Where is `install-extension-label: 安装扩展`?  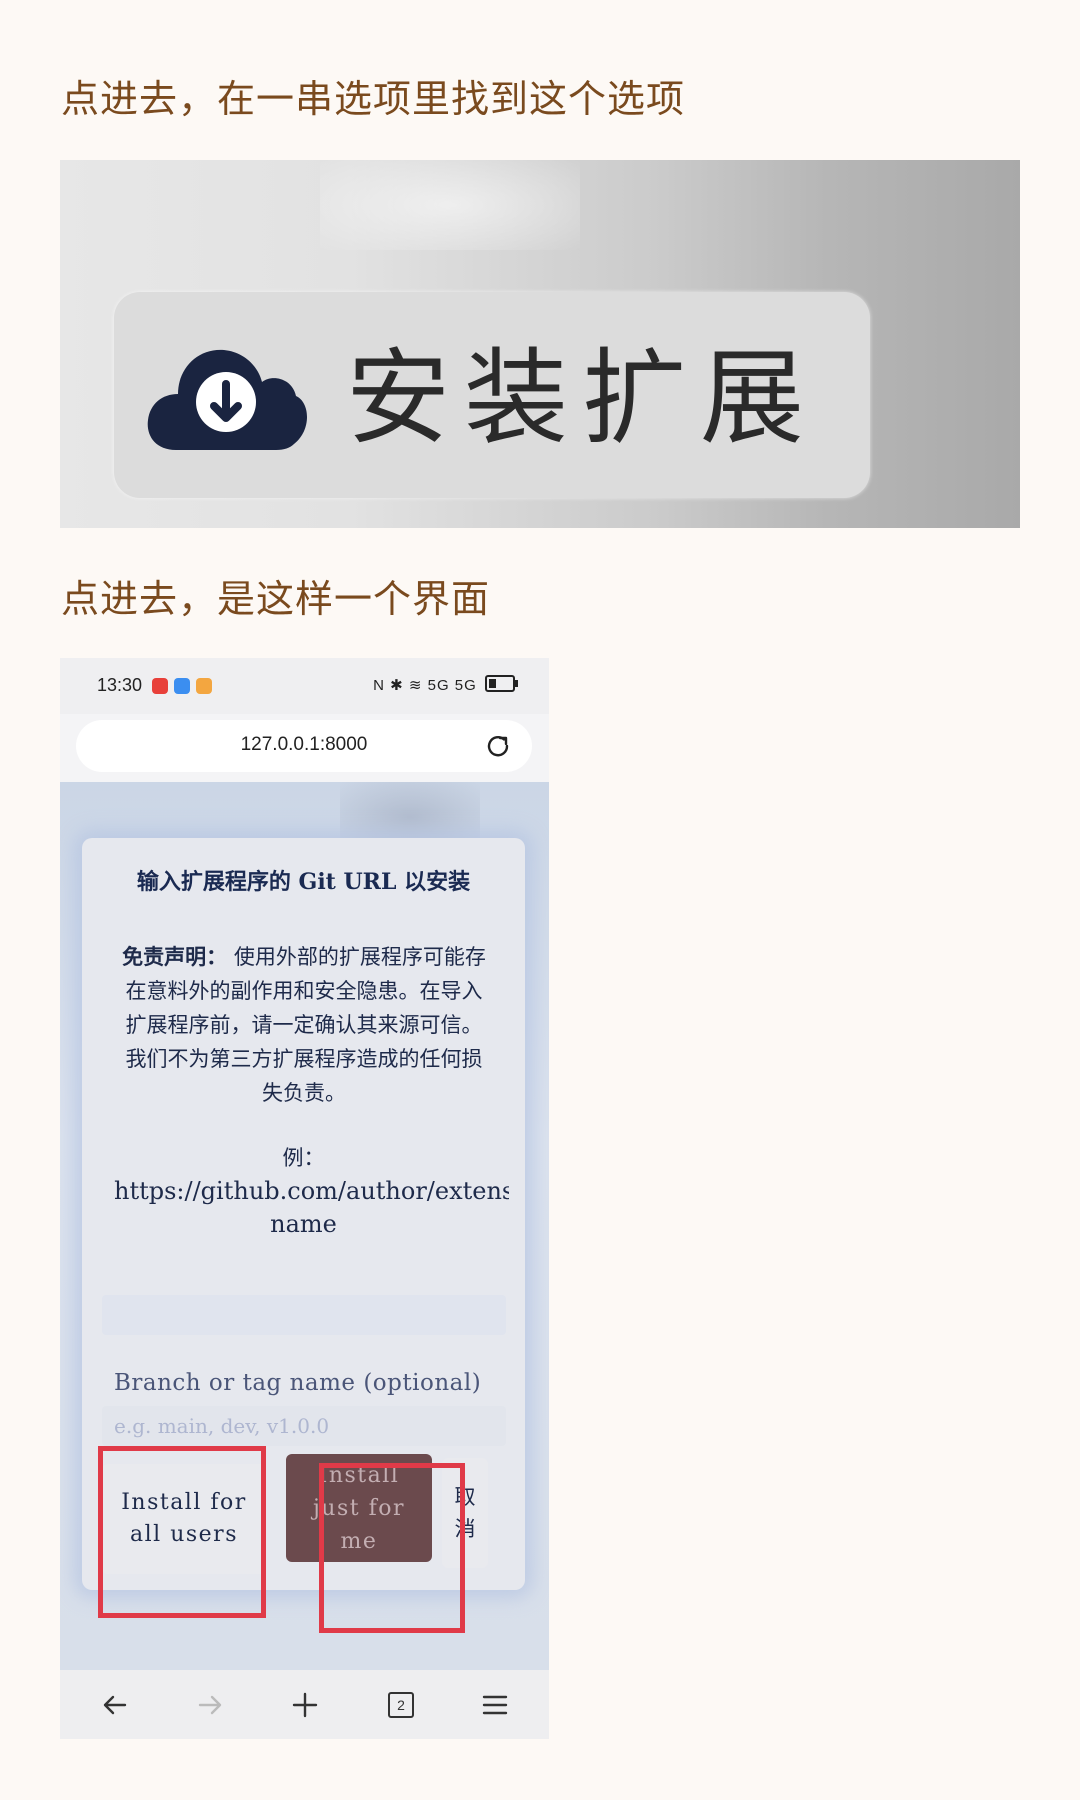
install-extension-label: 安装扩展 is located at coordinates (582, 398).